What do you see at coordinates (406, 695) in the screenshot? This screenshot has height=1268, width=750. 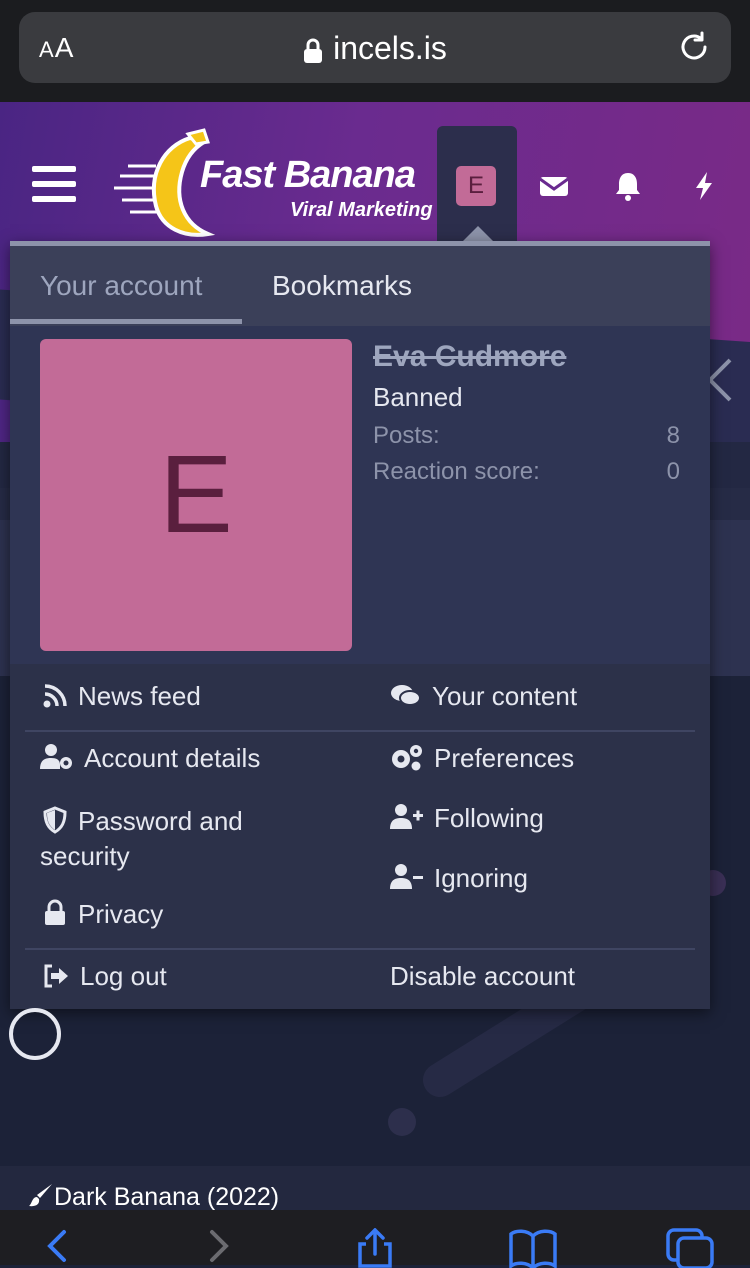 I see `comments-icon` at bounding box center [406, 695].